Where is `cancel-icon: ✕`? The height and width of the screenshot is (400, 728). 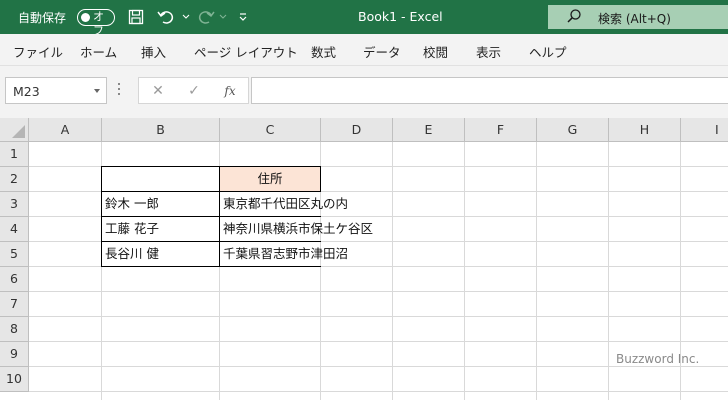
cancel-icon: ✕ is located at coordinates (158, 91).